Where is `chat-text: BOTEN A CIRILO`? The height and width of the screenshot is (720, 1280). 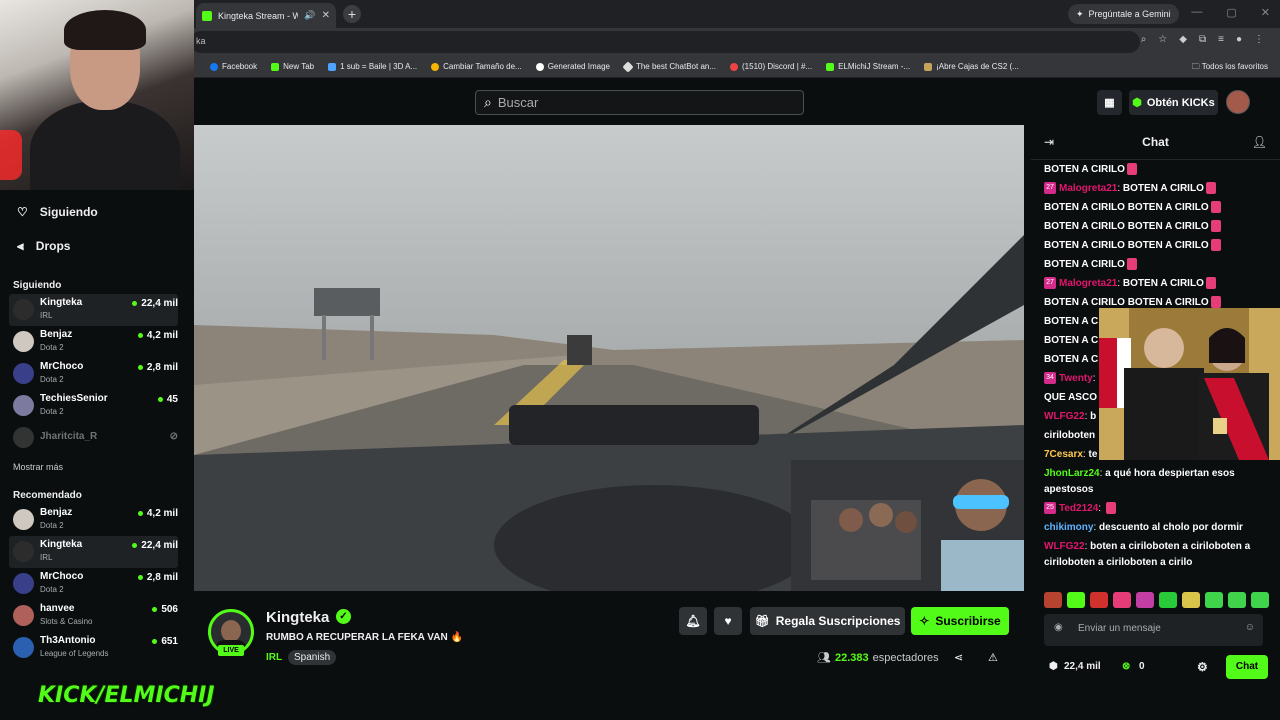 chat-text: BOTEN A CIRILO is located at coordinates (1163, 283).